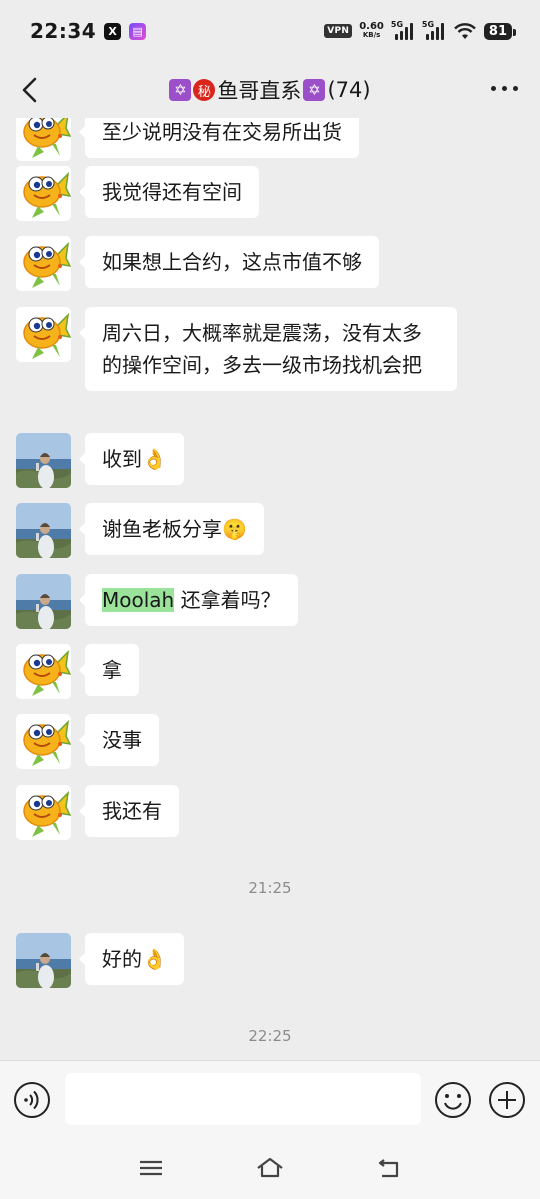 Image resolution: width=540 pixels, height=1199 pixels. What do you see at coordinates (204, 90) in the screenshot?
I see `secret-badge-icon: 秘` at bounding box center [204, 90].